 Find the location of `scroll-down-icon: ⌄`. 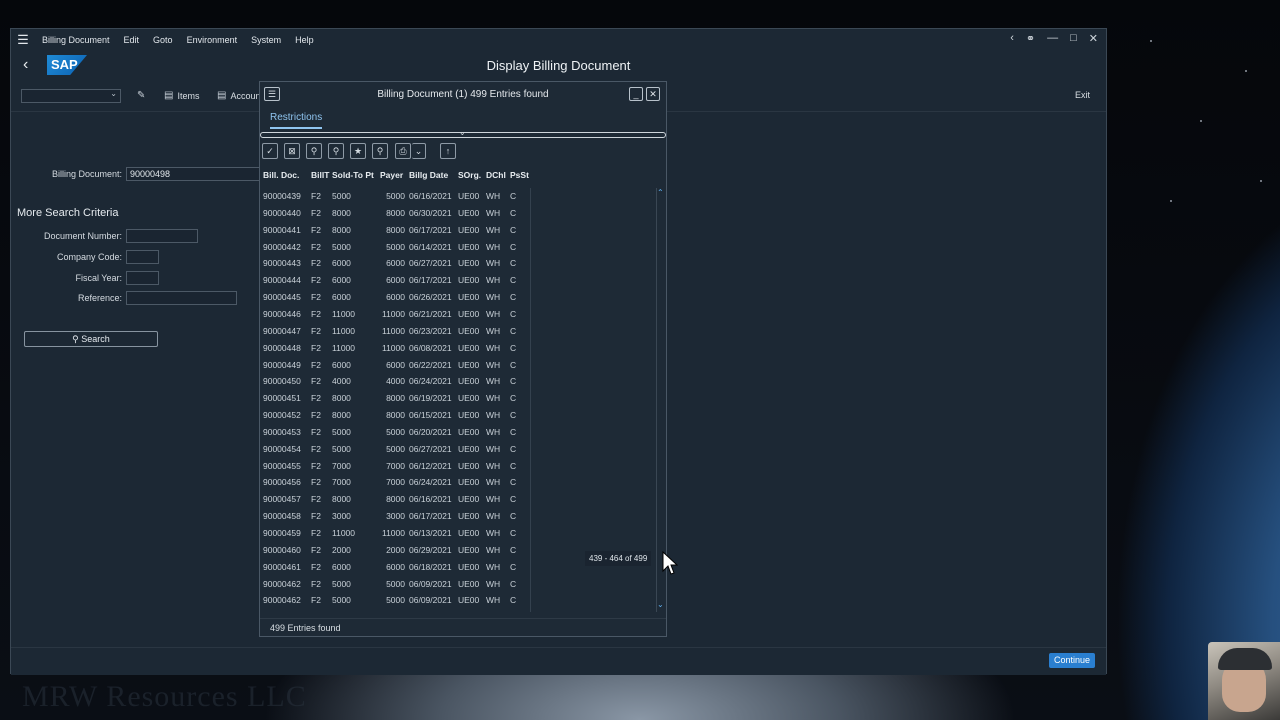

scroll-down-icon: ⌄ is located at coordinates (660, 604).